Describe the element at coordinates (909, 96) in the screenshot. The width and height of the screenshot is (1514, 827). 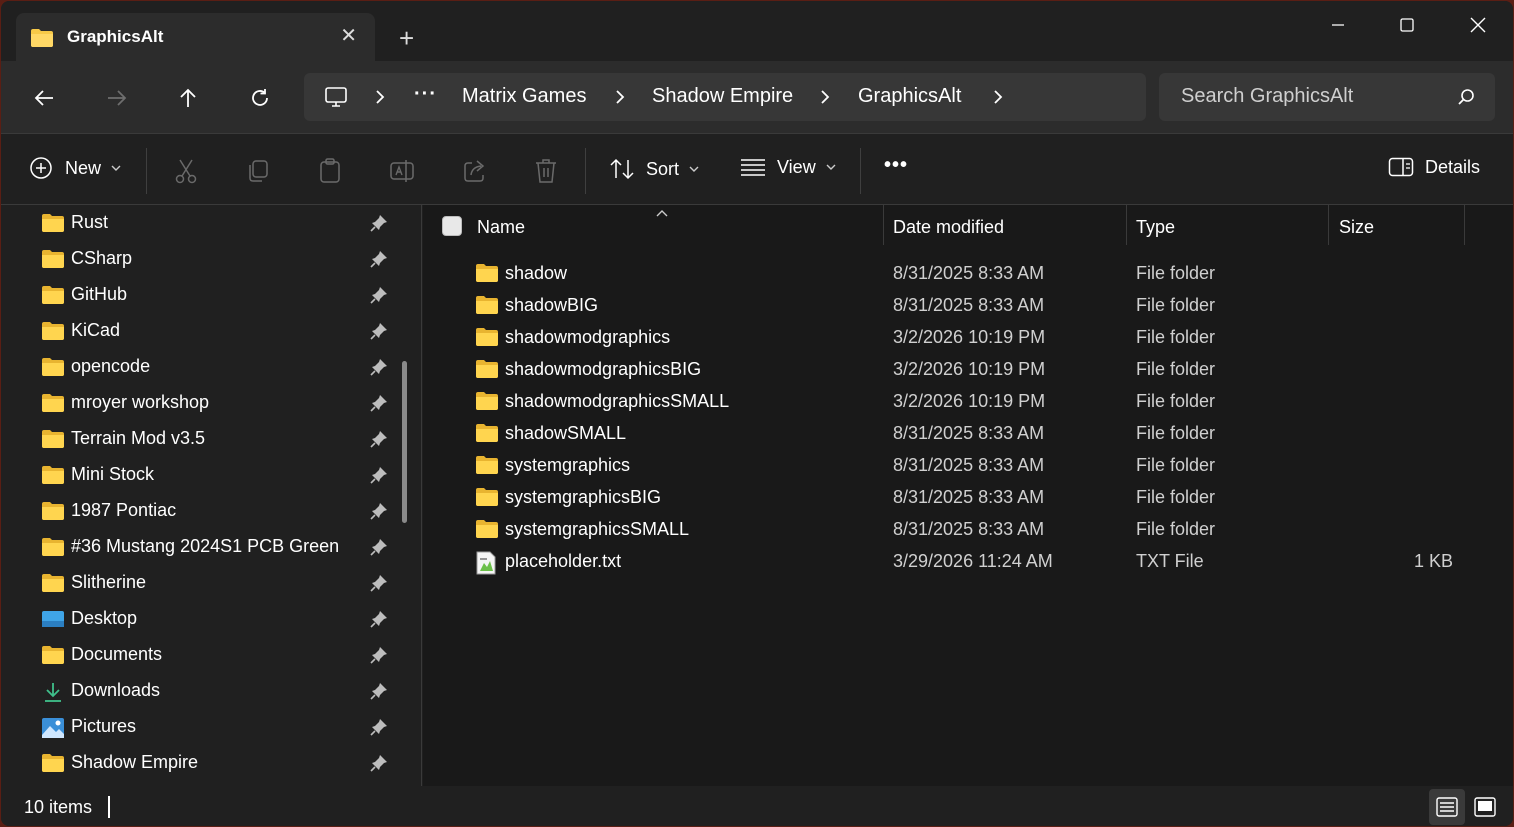
I see `breadcrumb-graphicsalt: GraphicsAlt` at that location.